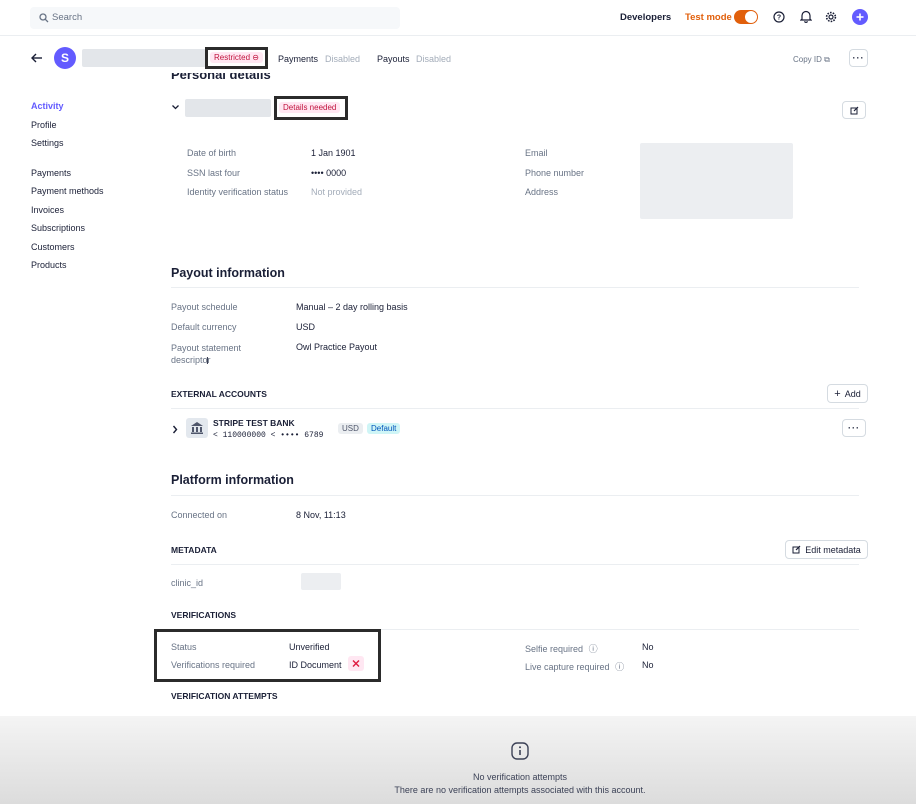  Describe the element at coordinates (837, 393) in the screenshot. I see `plus-icon: +` at that location.